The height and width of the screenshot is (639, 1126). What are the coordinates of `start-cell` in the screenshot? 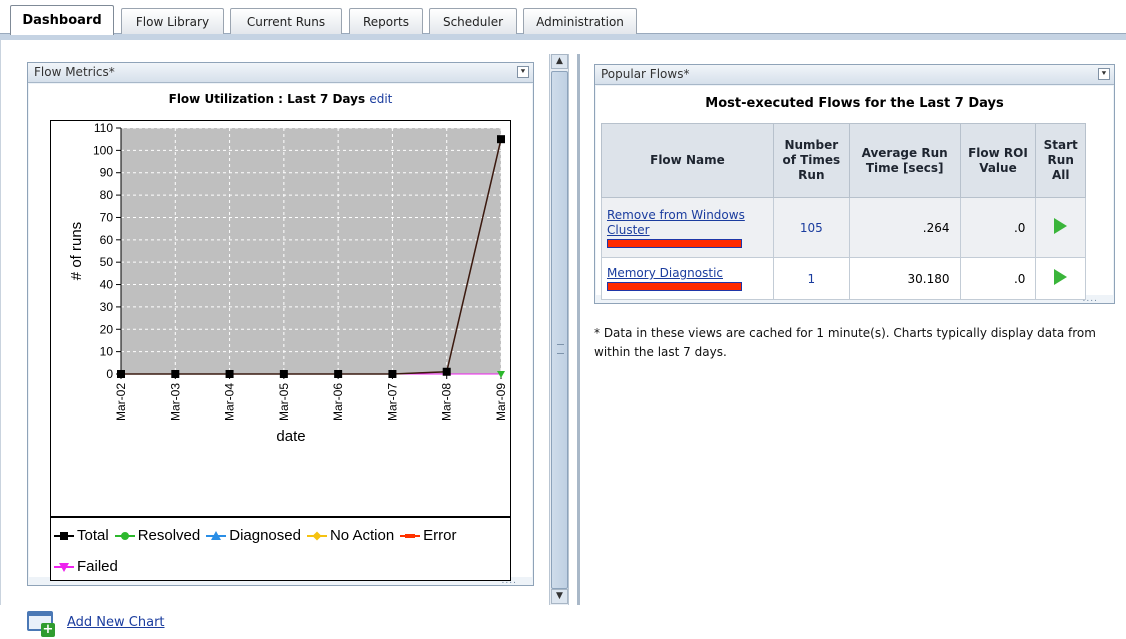 It's located at (1060, 227).